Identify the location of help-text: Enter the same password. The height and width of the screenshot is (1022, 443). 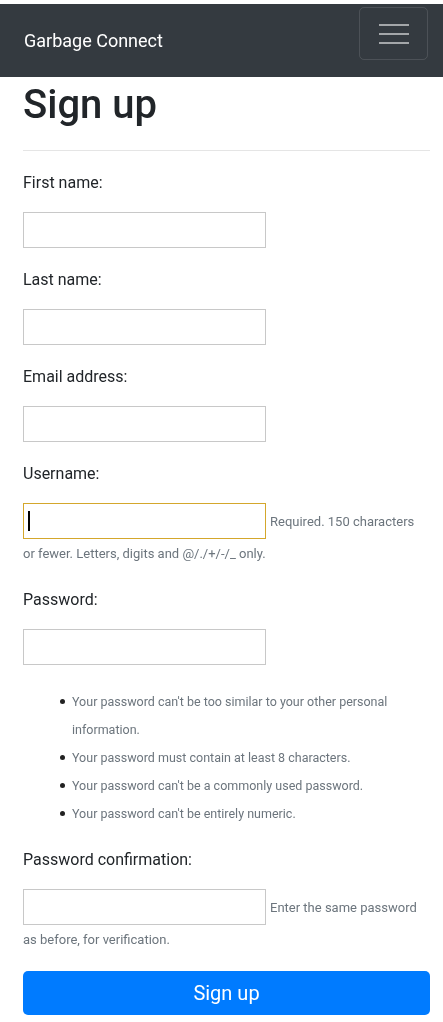
(343, 907).